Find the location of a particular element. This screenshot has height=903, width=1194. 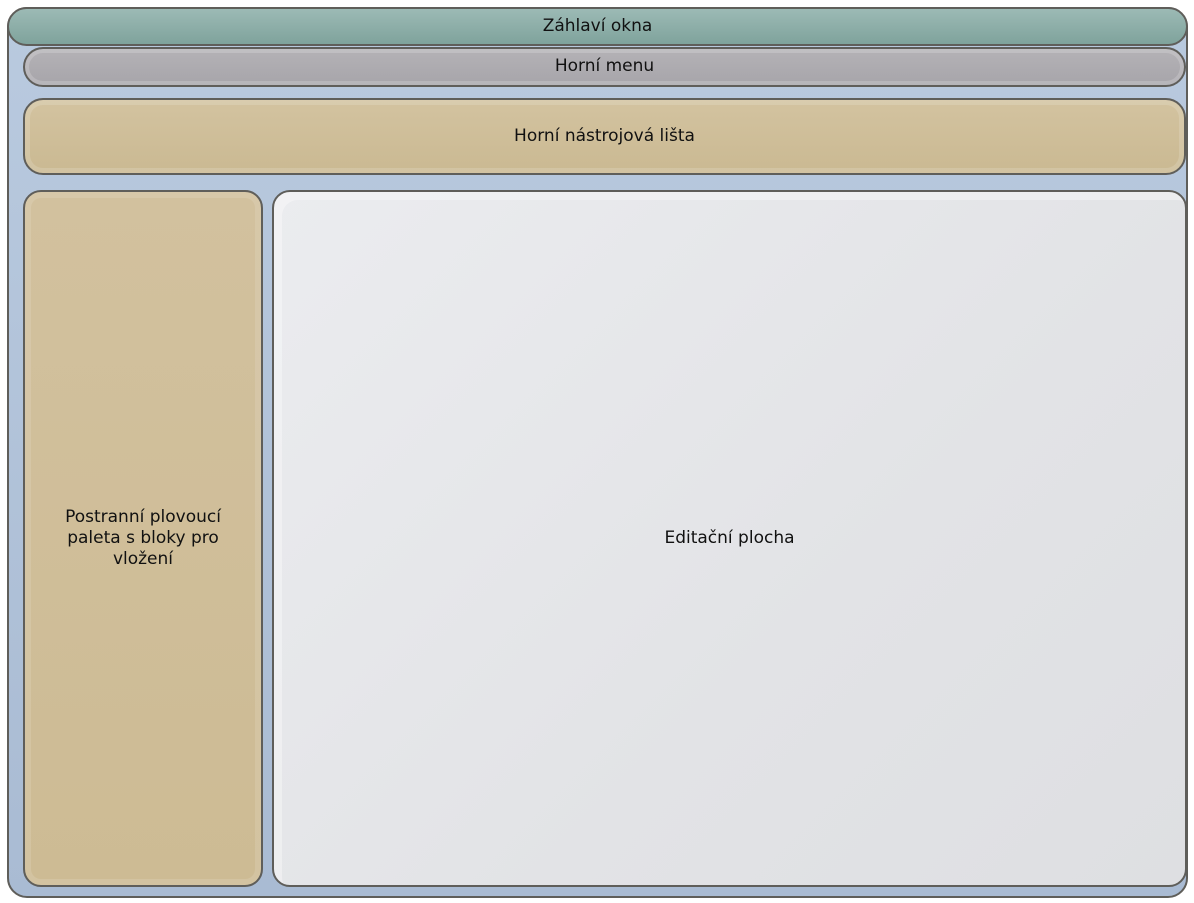

top-toolbar-label: Horní nástrojová lišta is located at coordinates (604, 135).